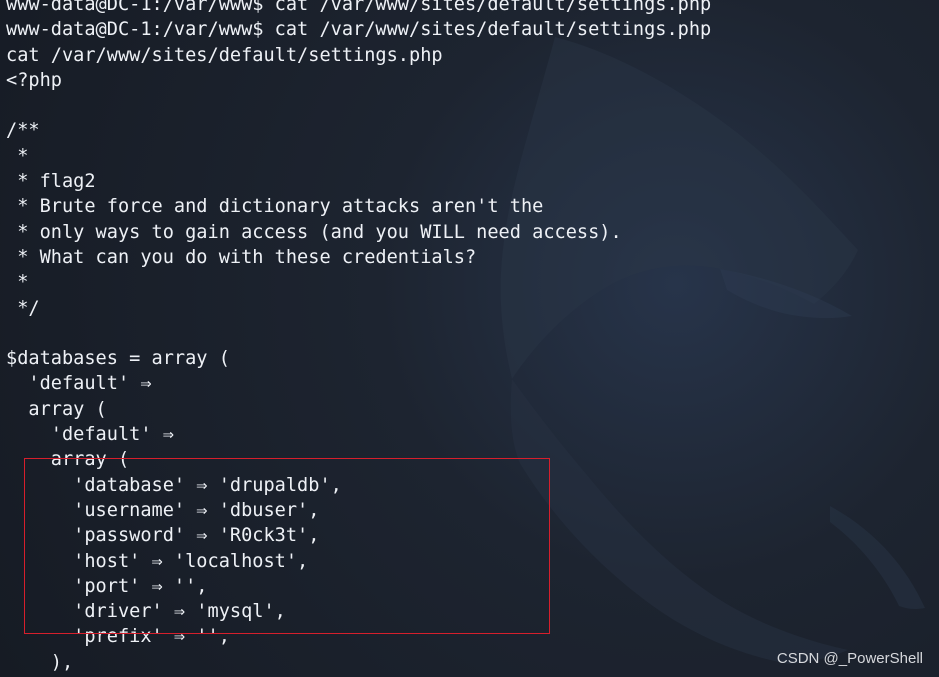  I want to click on terminal-line: array (, so click(56, 409).